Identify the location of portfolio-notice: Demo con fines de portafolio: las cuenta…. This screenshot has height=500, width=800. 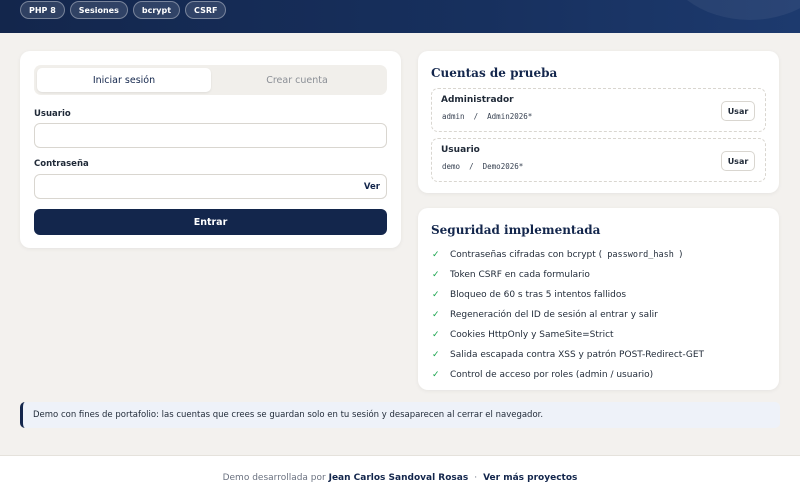
(400, 415).